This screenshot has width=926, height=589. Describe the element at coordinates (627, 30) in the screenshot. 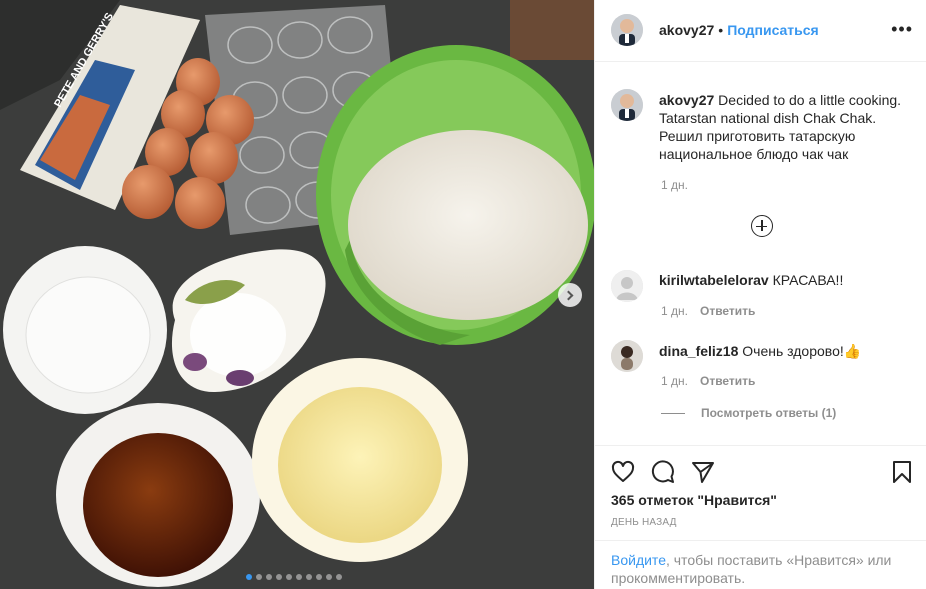

I see `author-avatar` at that location.